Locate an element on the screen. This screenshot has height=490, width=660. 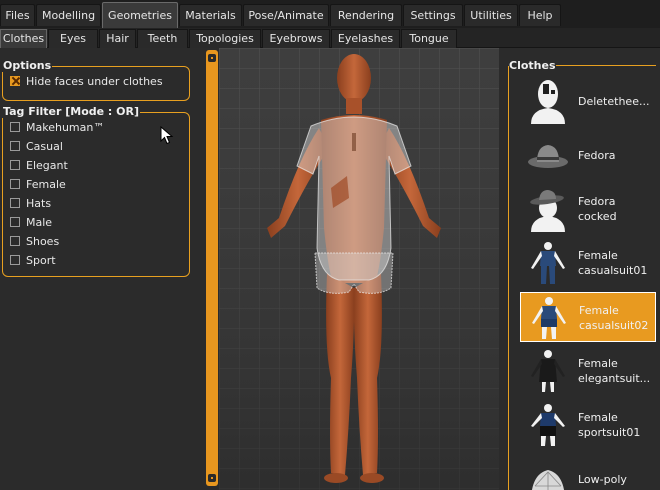
lowpoly-icon is located at coordinates (548, 480).